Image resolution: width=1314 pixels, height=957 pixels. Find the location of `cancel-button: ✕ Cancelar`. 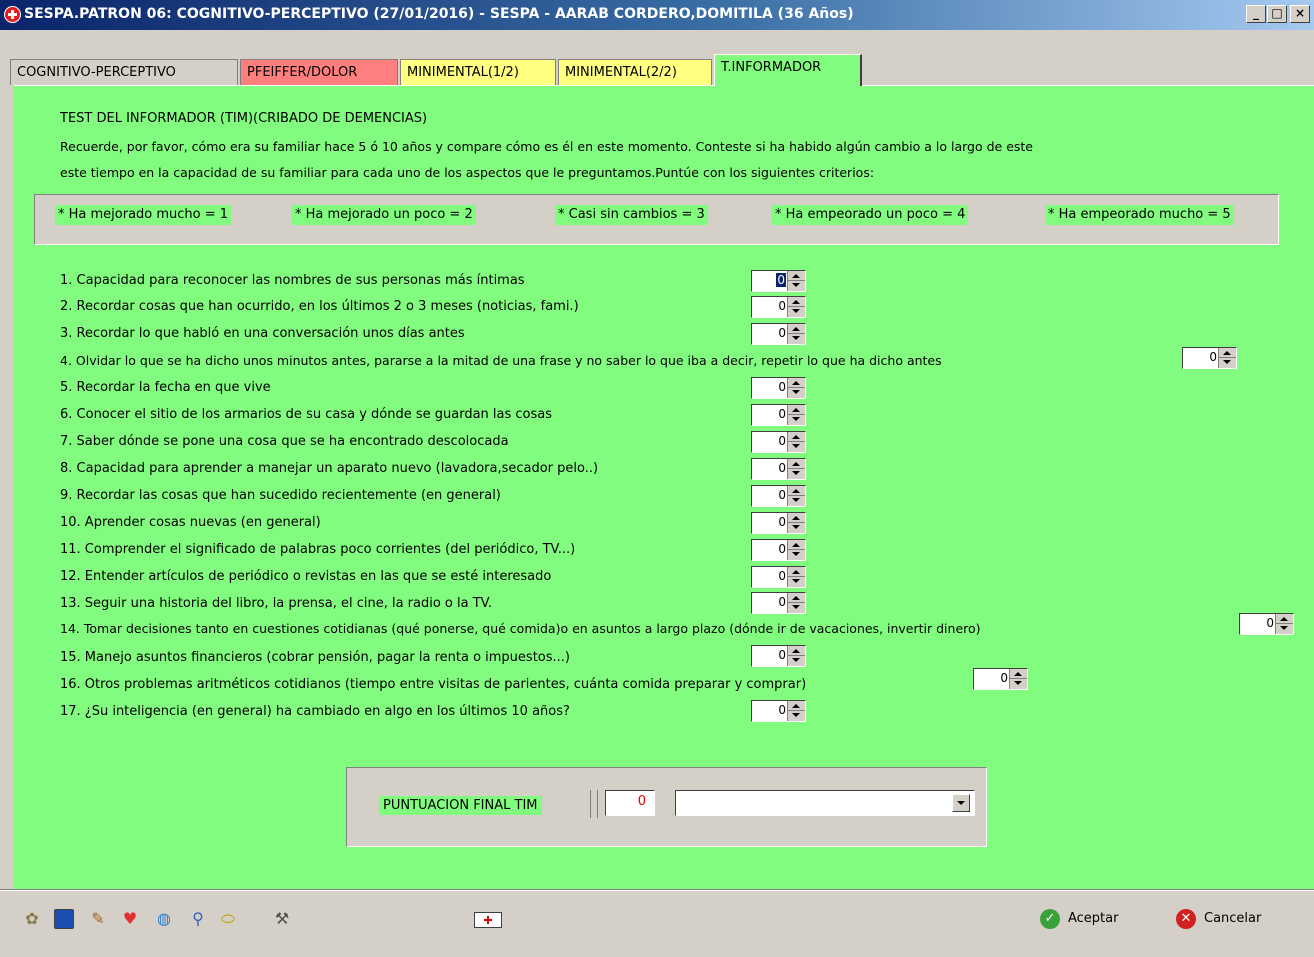

cancel-button: ✕ Cancelar is located at coordinates (1218, 919).